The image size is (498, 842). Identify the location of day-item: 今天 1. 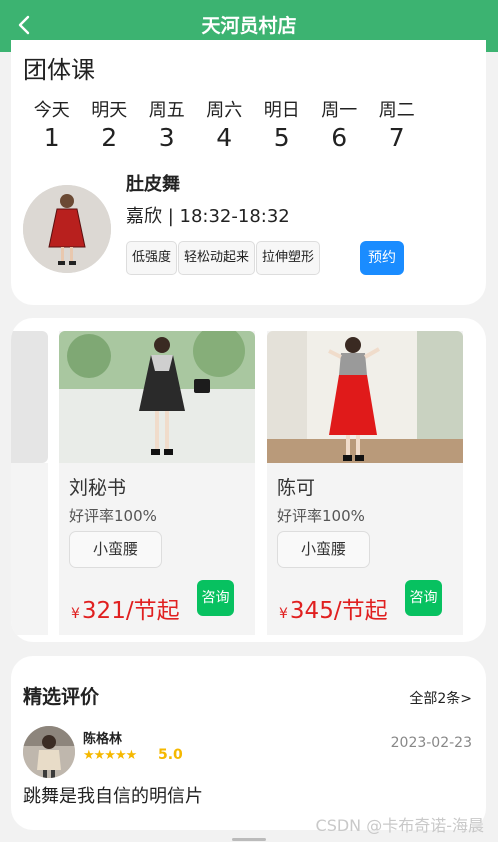
(52, 124).